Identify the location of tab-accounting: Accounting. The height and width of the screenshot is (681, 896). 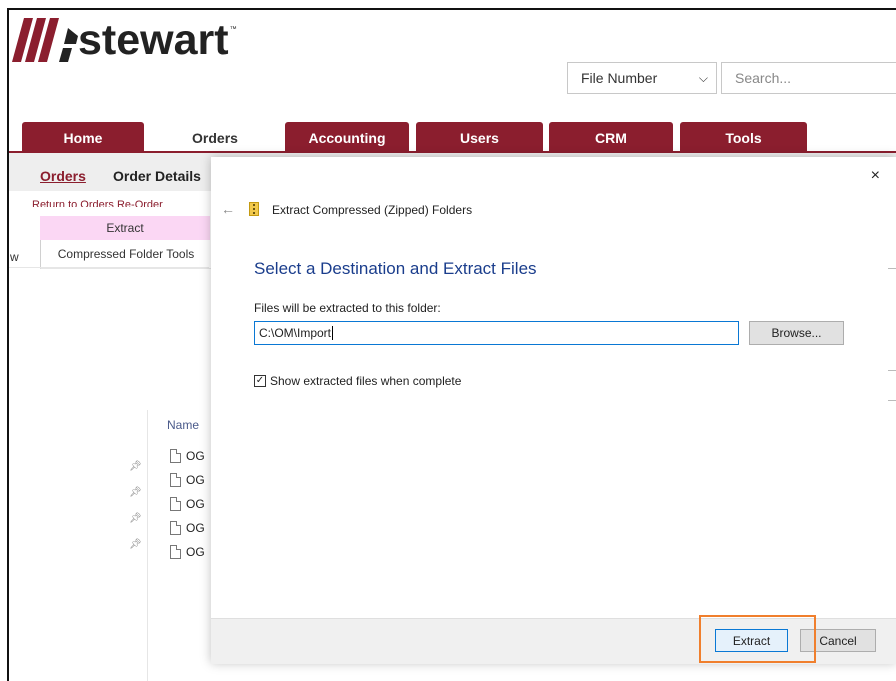
(347, 137).